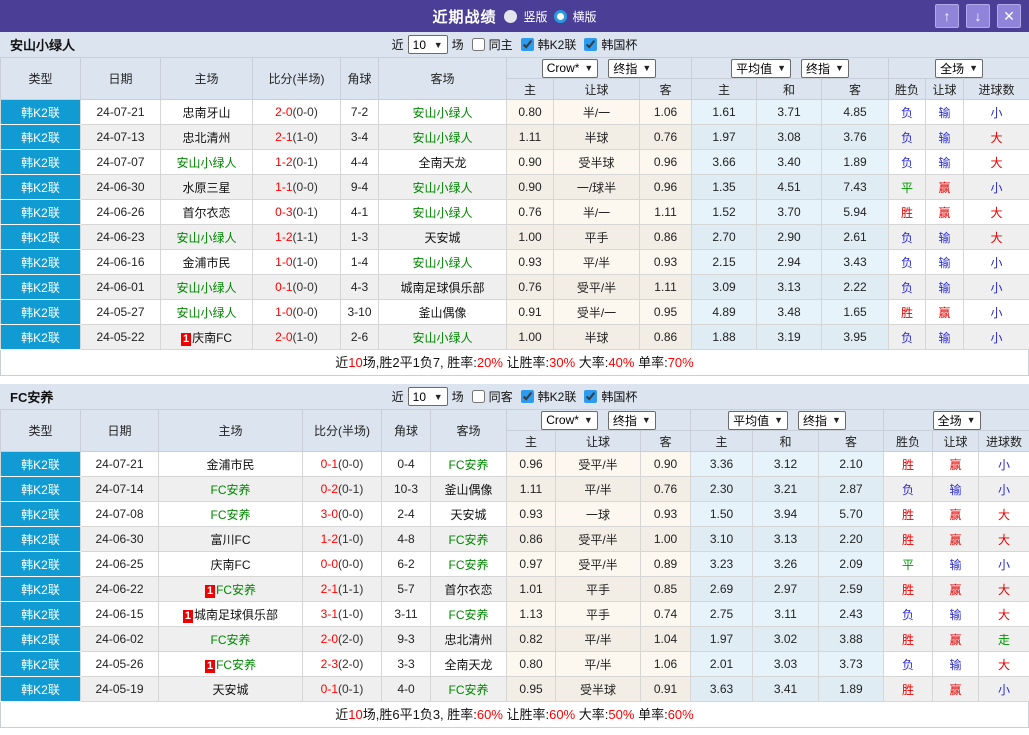  I want to click on team-name: 忠北清州, so click(468, 639).